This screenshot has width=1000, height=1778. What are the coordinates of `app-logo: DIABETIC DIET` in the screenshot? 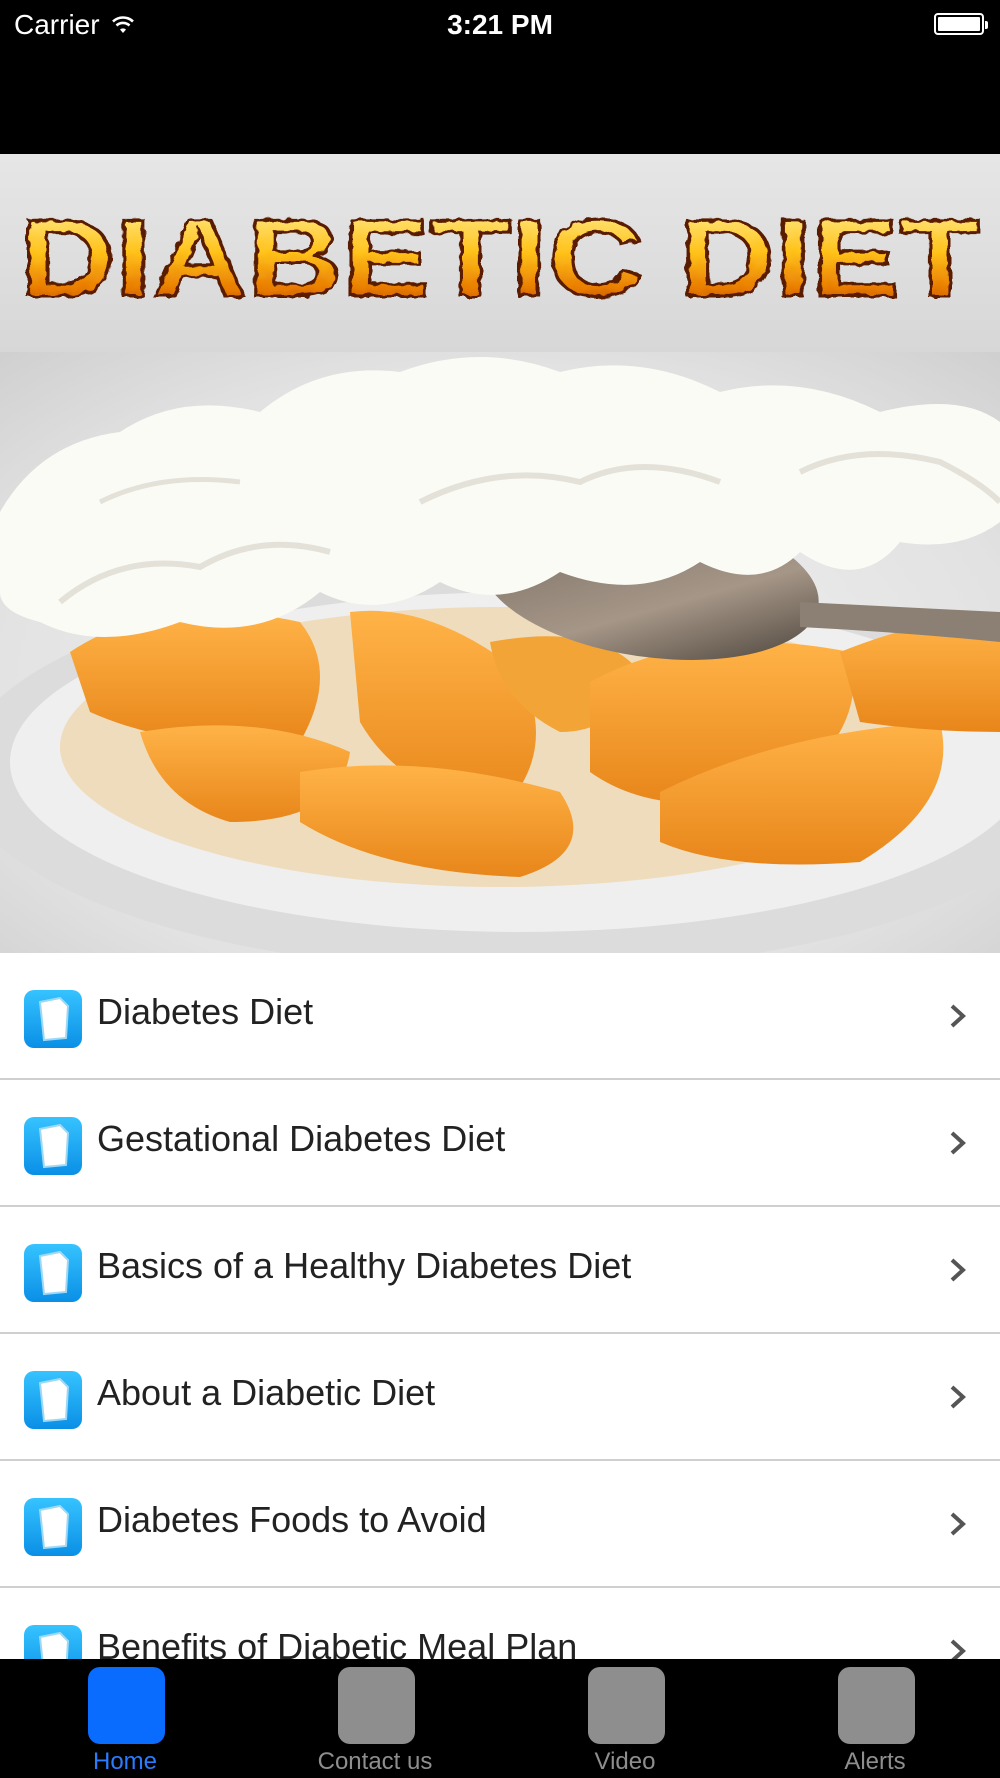 It's located at (500, 259).